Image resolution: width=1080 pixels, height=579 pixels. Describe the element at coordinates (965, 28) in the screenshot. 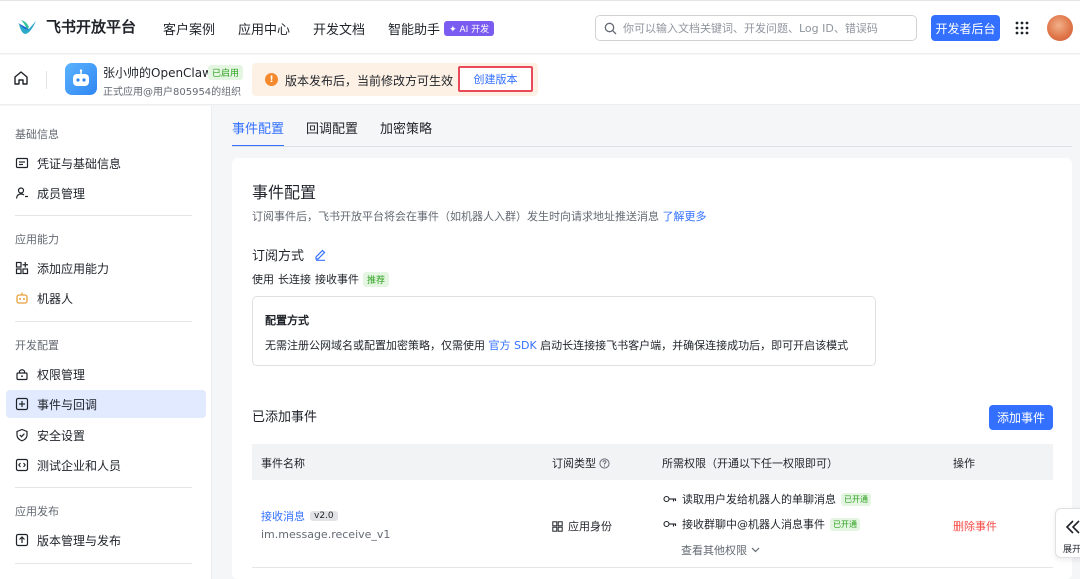

I see `developer-console-button: 开发者后台` at that location.